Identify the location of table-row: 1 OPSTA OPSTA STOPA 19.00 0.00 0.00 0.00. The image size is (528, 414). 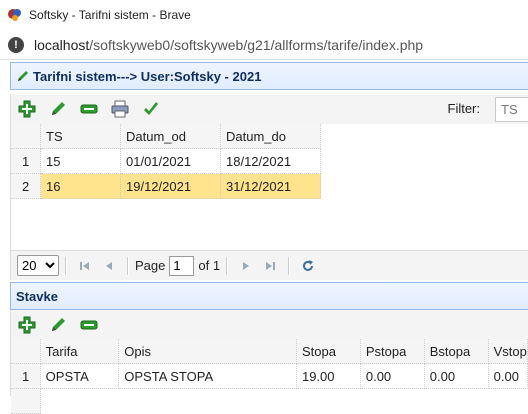
(269, 376).